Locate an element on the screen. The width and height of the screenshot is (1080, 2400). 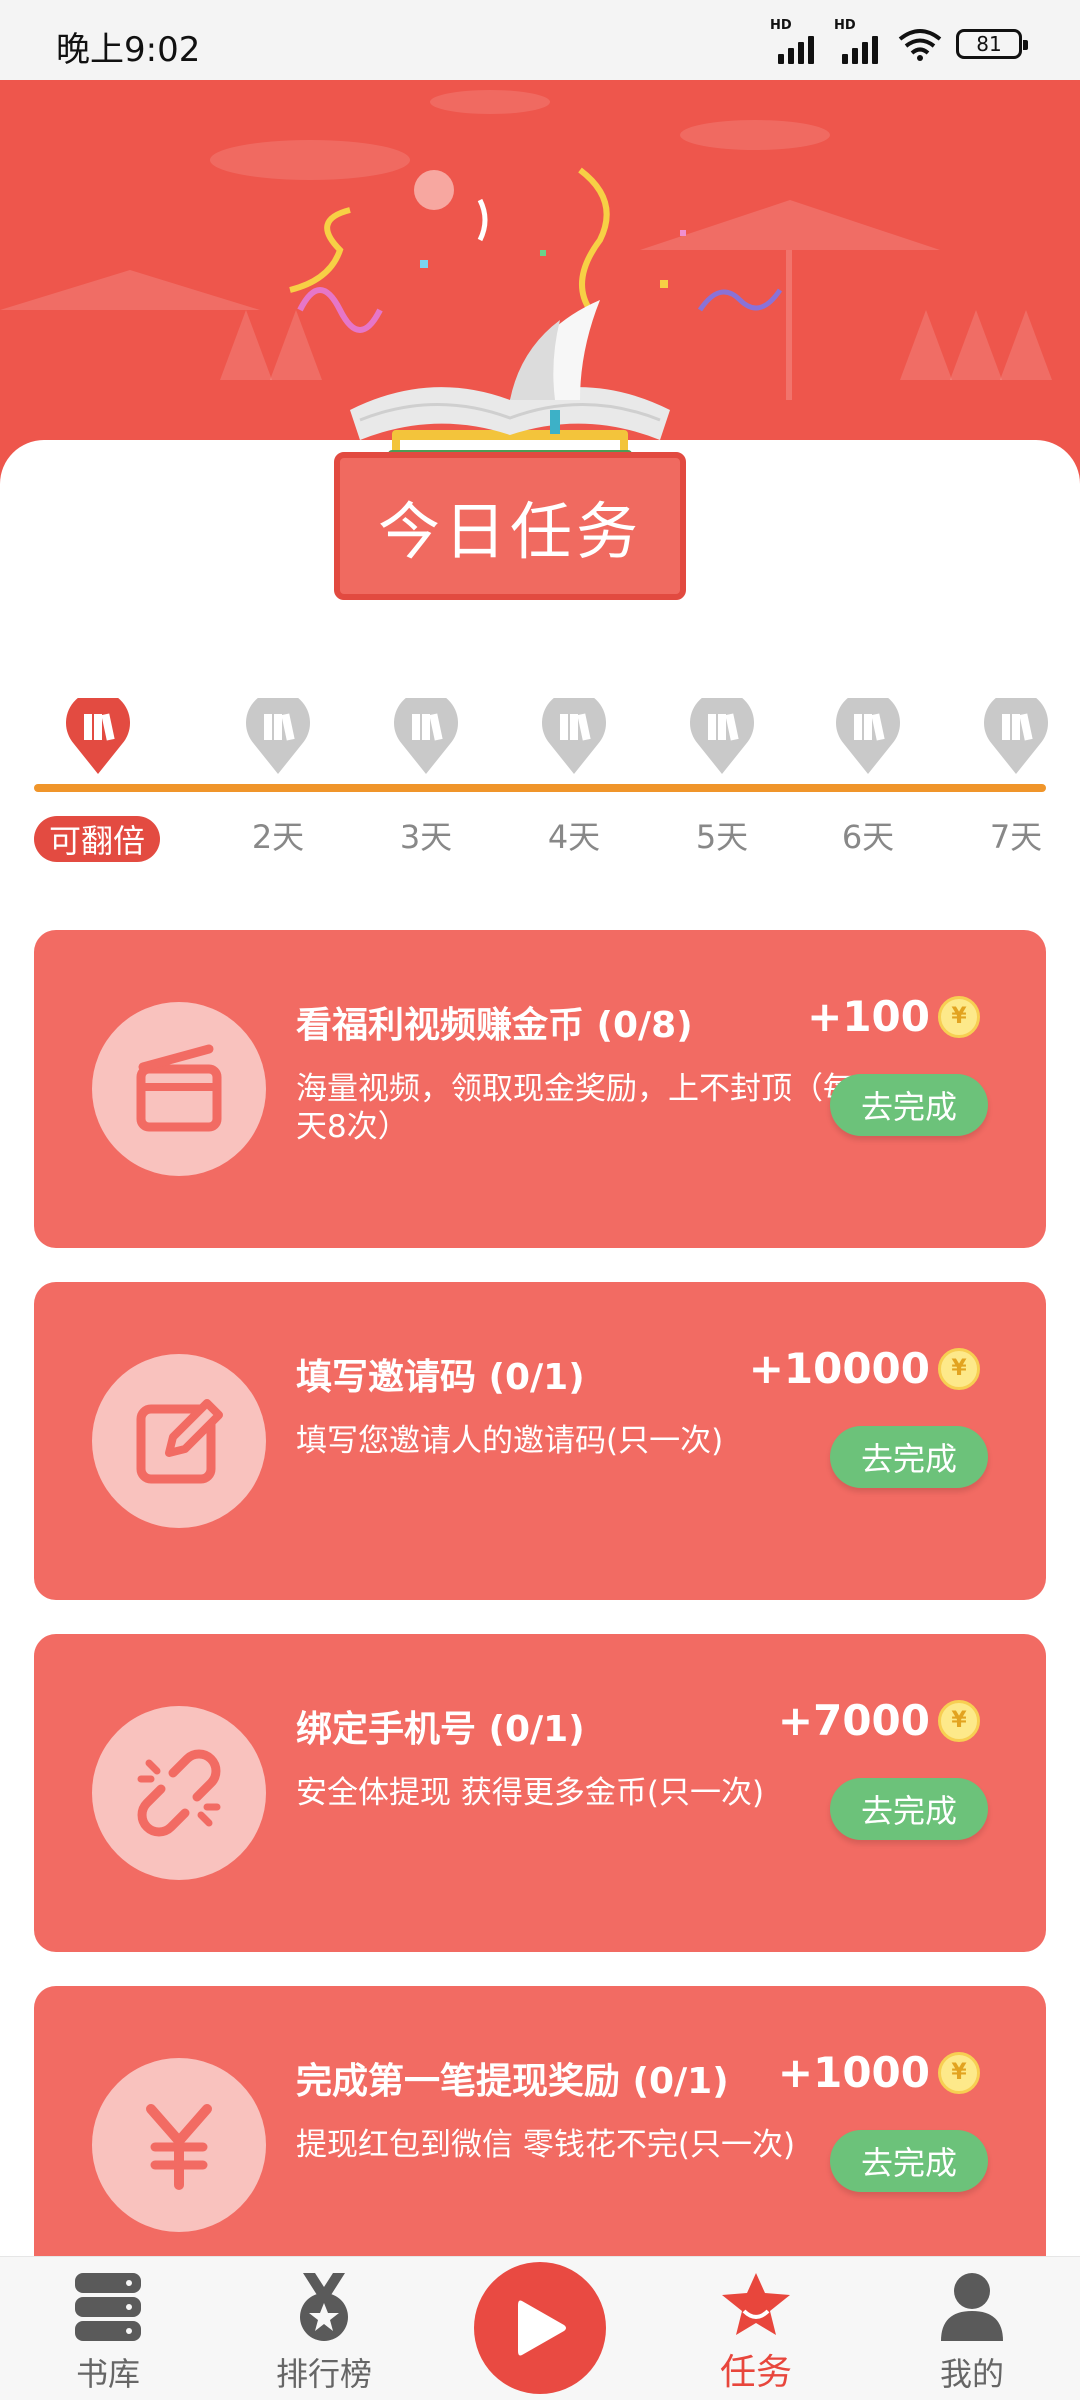
cloud-decoration is located at coordinates (490, 102).